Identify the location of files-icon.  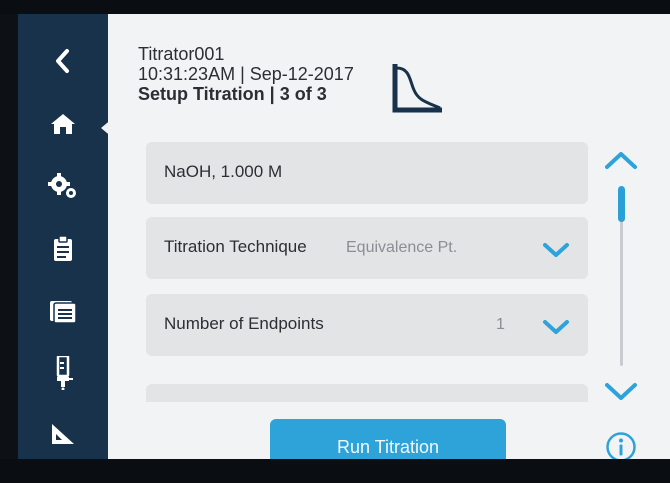
(63, 312).